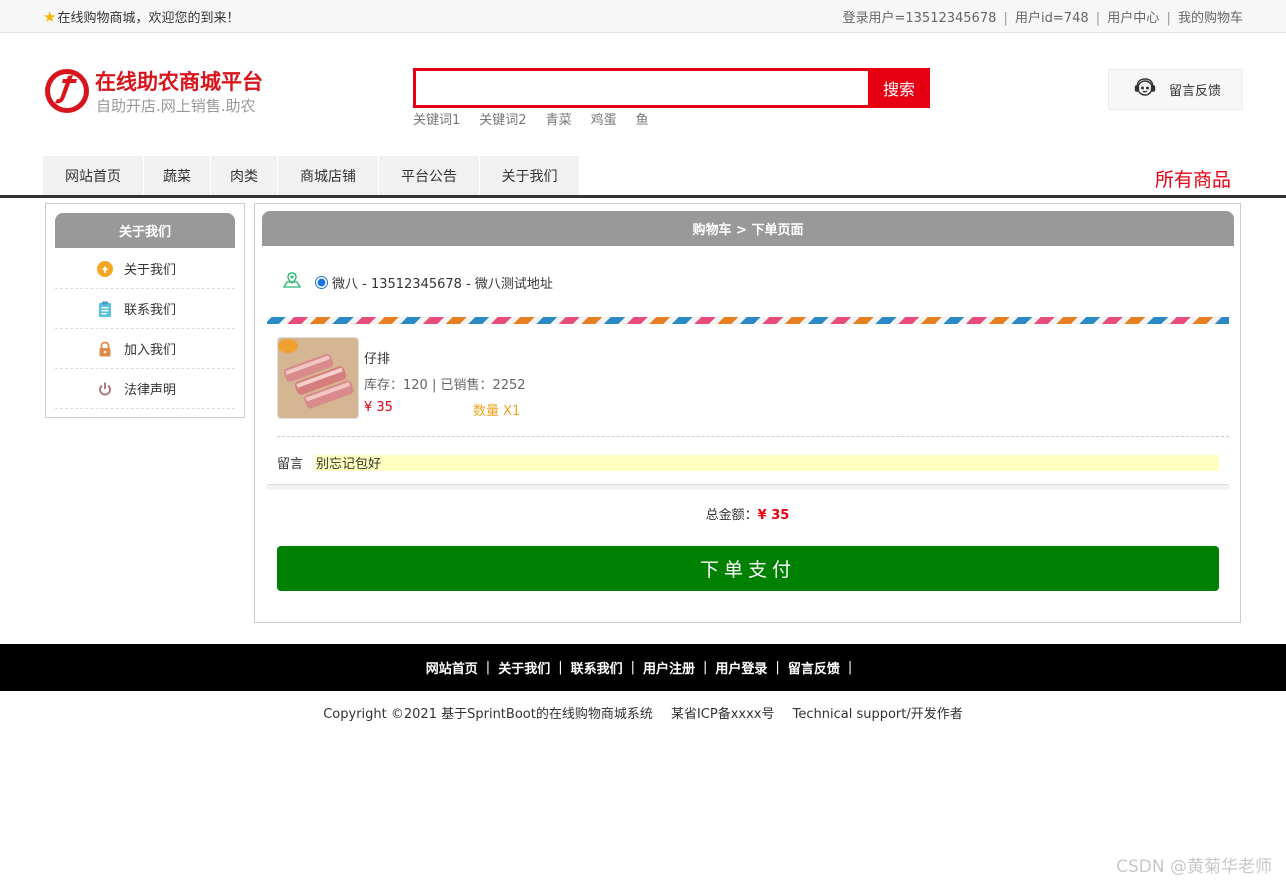  What do you see at coordinates (67, 91) in the screenshot?
I see `logo-icon` at bounding box center [67, 91].